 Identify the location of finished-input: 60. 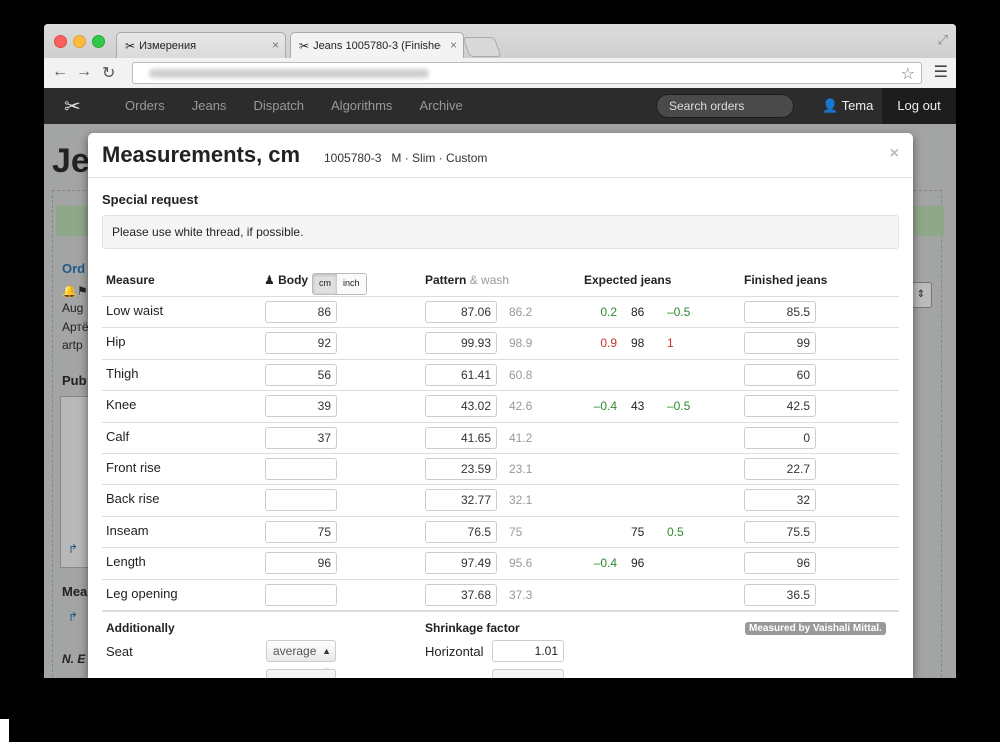
(780, 374).